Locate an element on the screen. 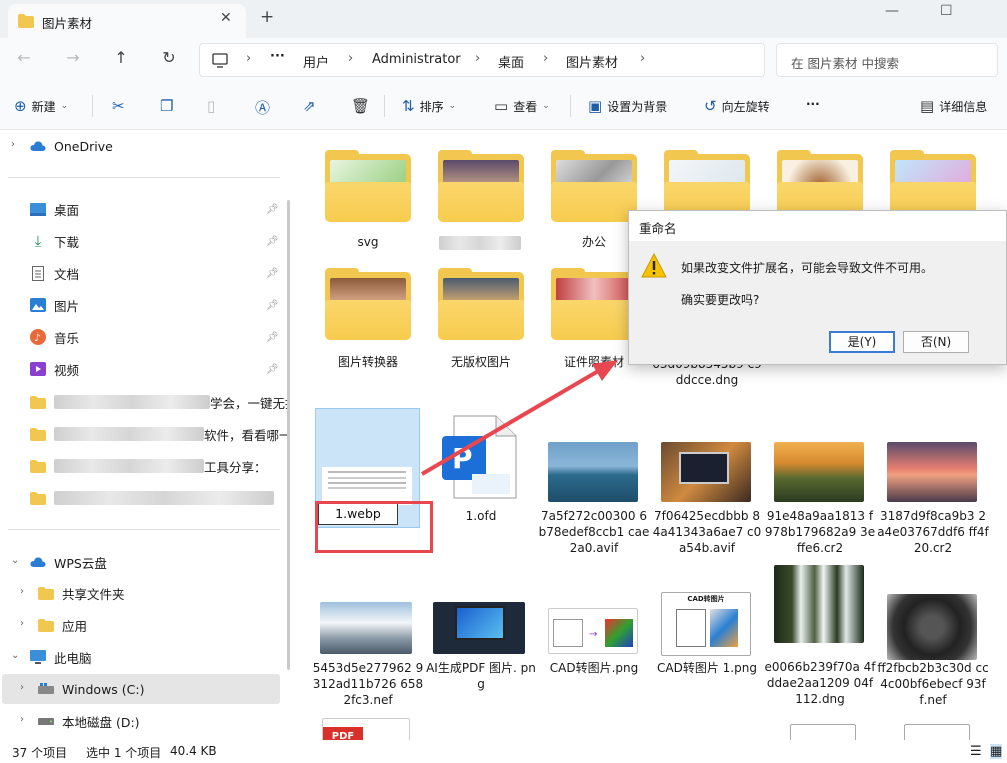 The height and width of the screenshot is (763, 1007). sidebar-item-blurred-folder: 工具分享： is located at coordinates (159, 466).